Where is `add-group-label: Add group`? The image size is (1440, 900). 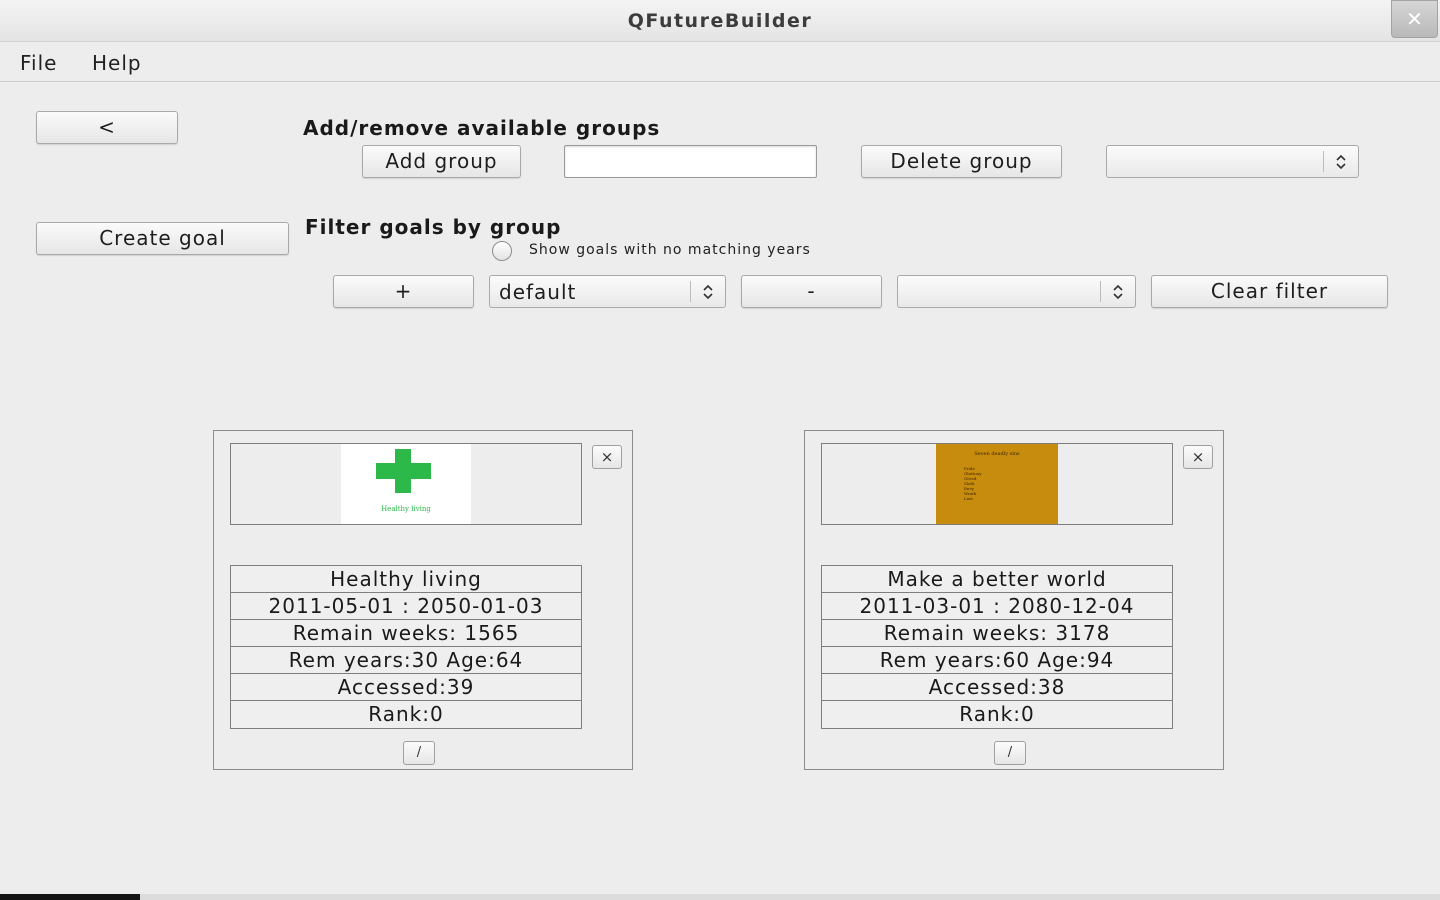 add-group-label: Add group is located at coordinates (441, 161).